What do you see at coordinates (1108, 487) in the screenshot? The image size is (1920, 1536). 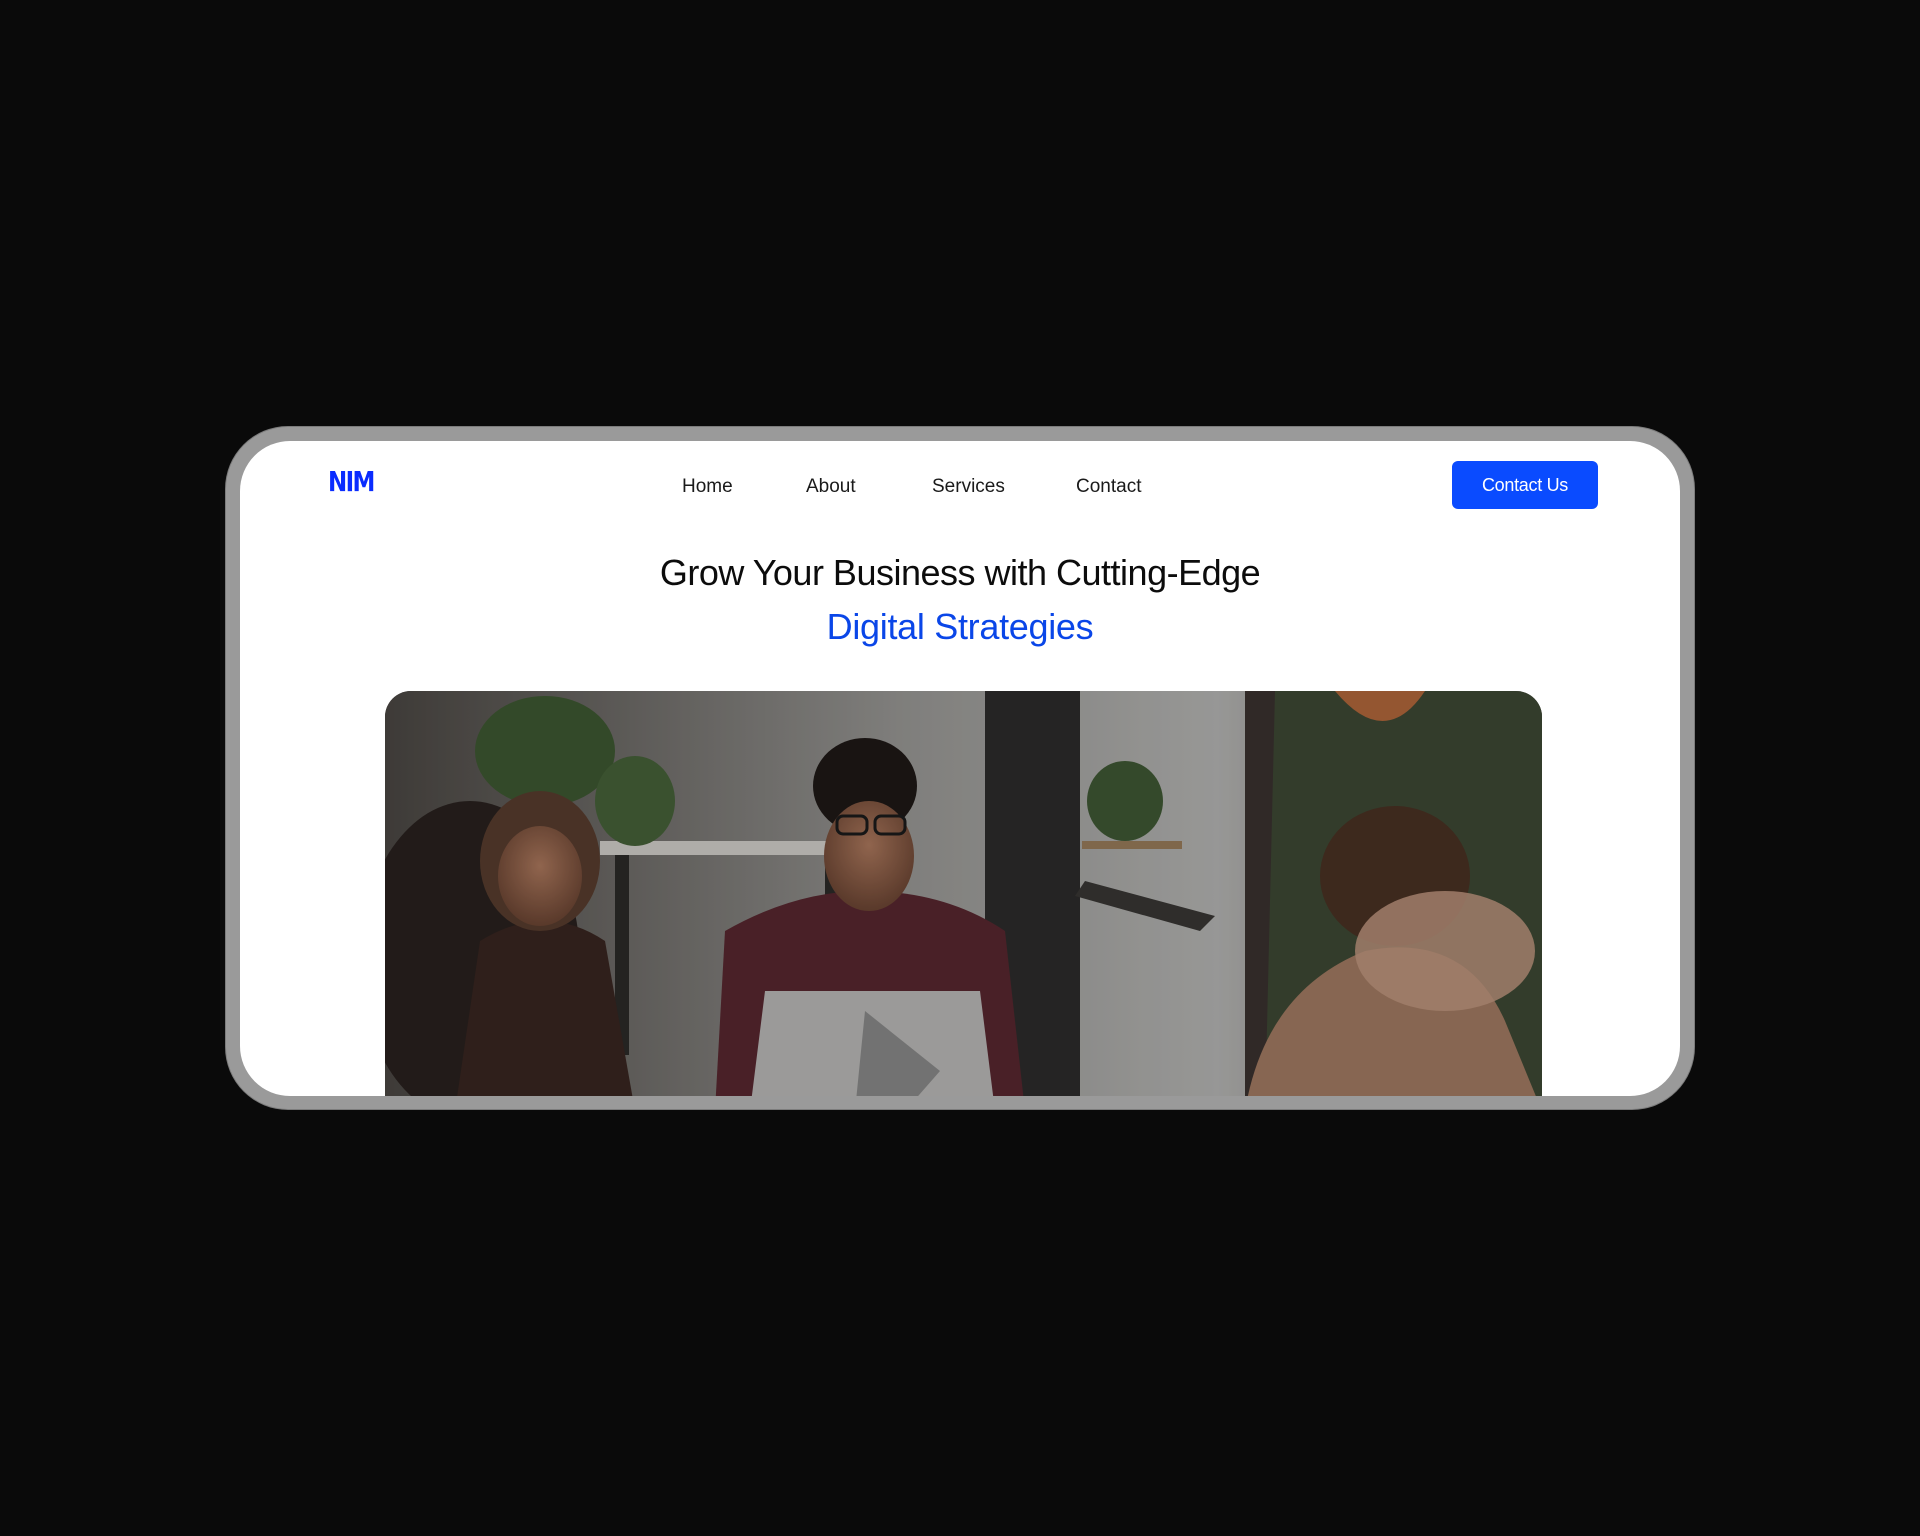 I see `nav-link-contact: Contact` at bounding box center [1108, 487].